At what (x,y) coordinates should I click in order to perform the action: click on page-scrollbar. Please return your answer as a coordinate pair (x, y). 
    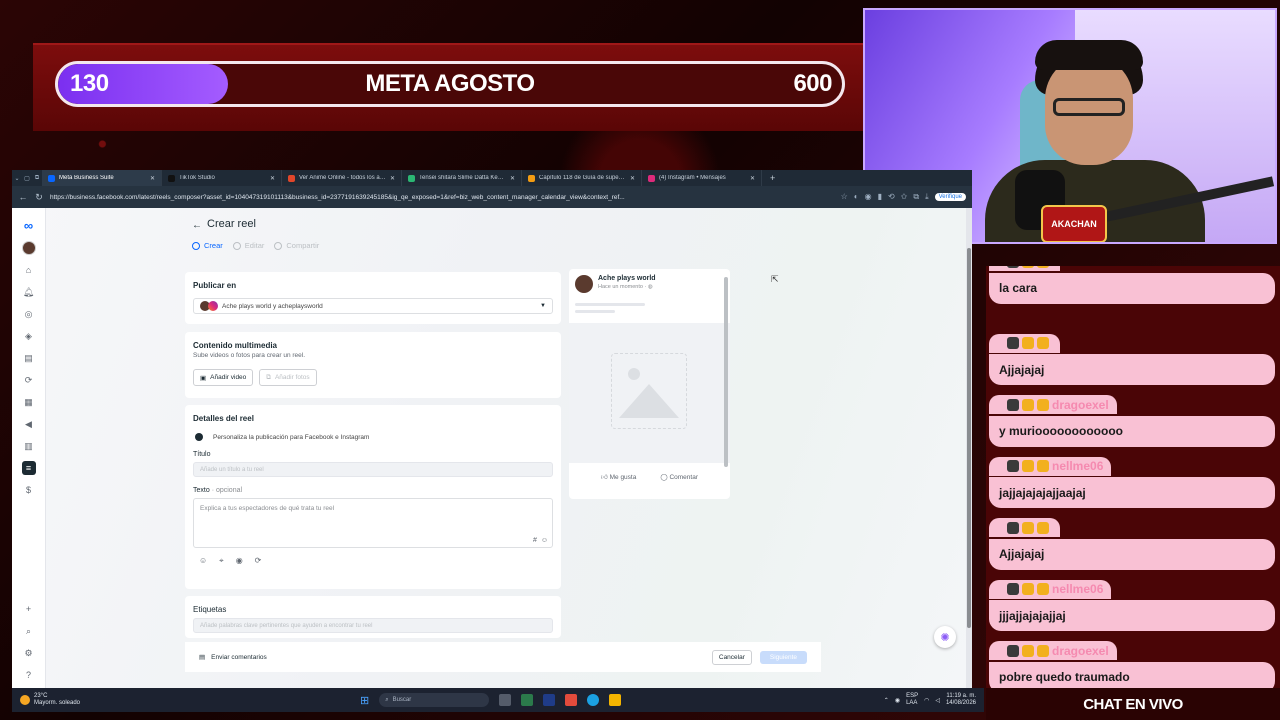
    Looking at the image, I should click on (969, 448).